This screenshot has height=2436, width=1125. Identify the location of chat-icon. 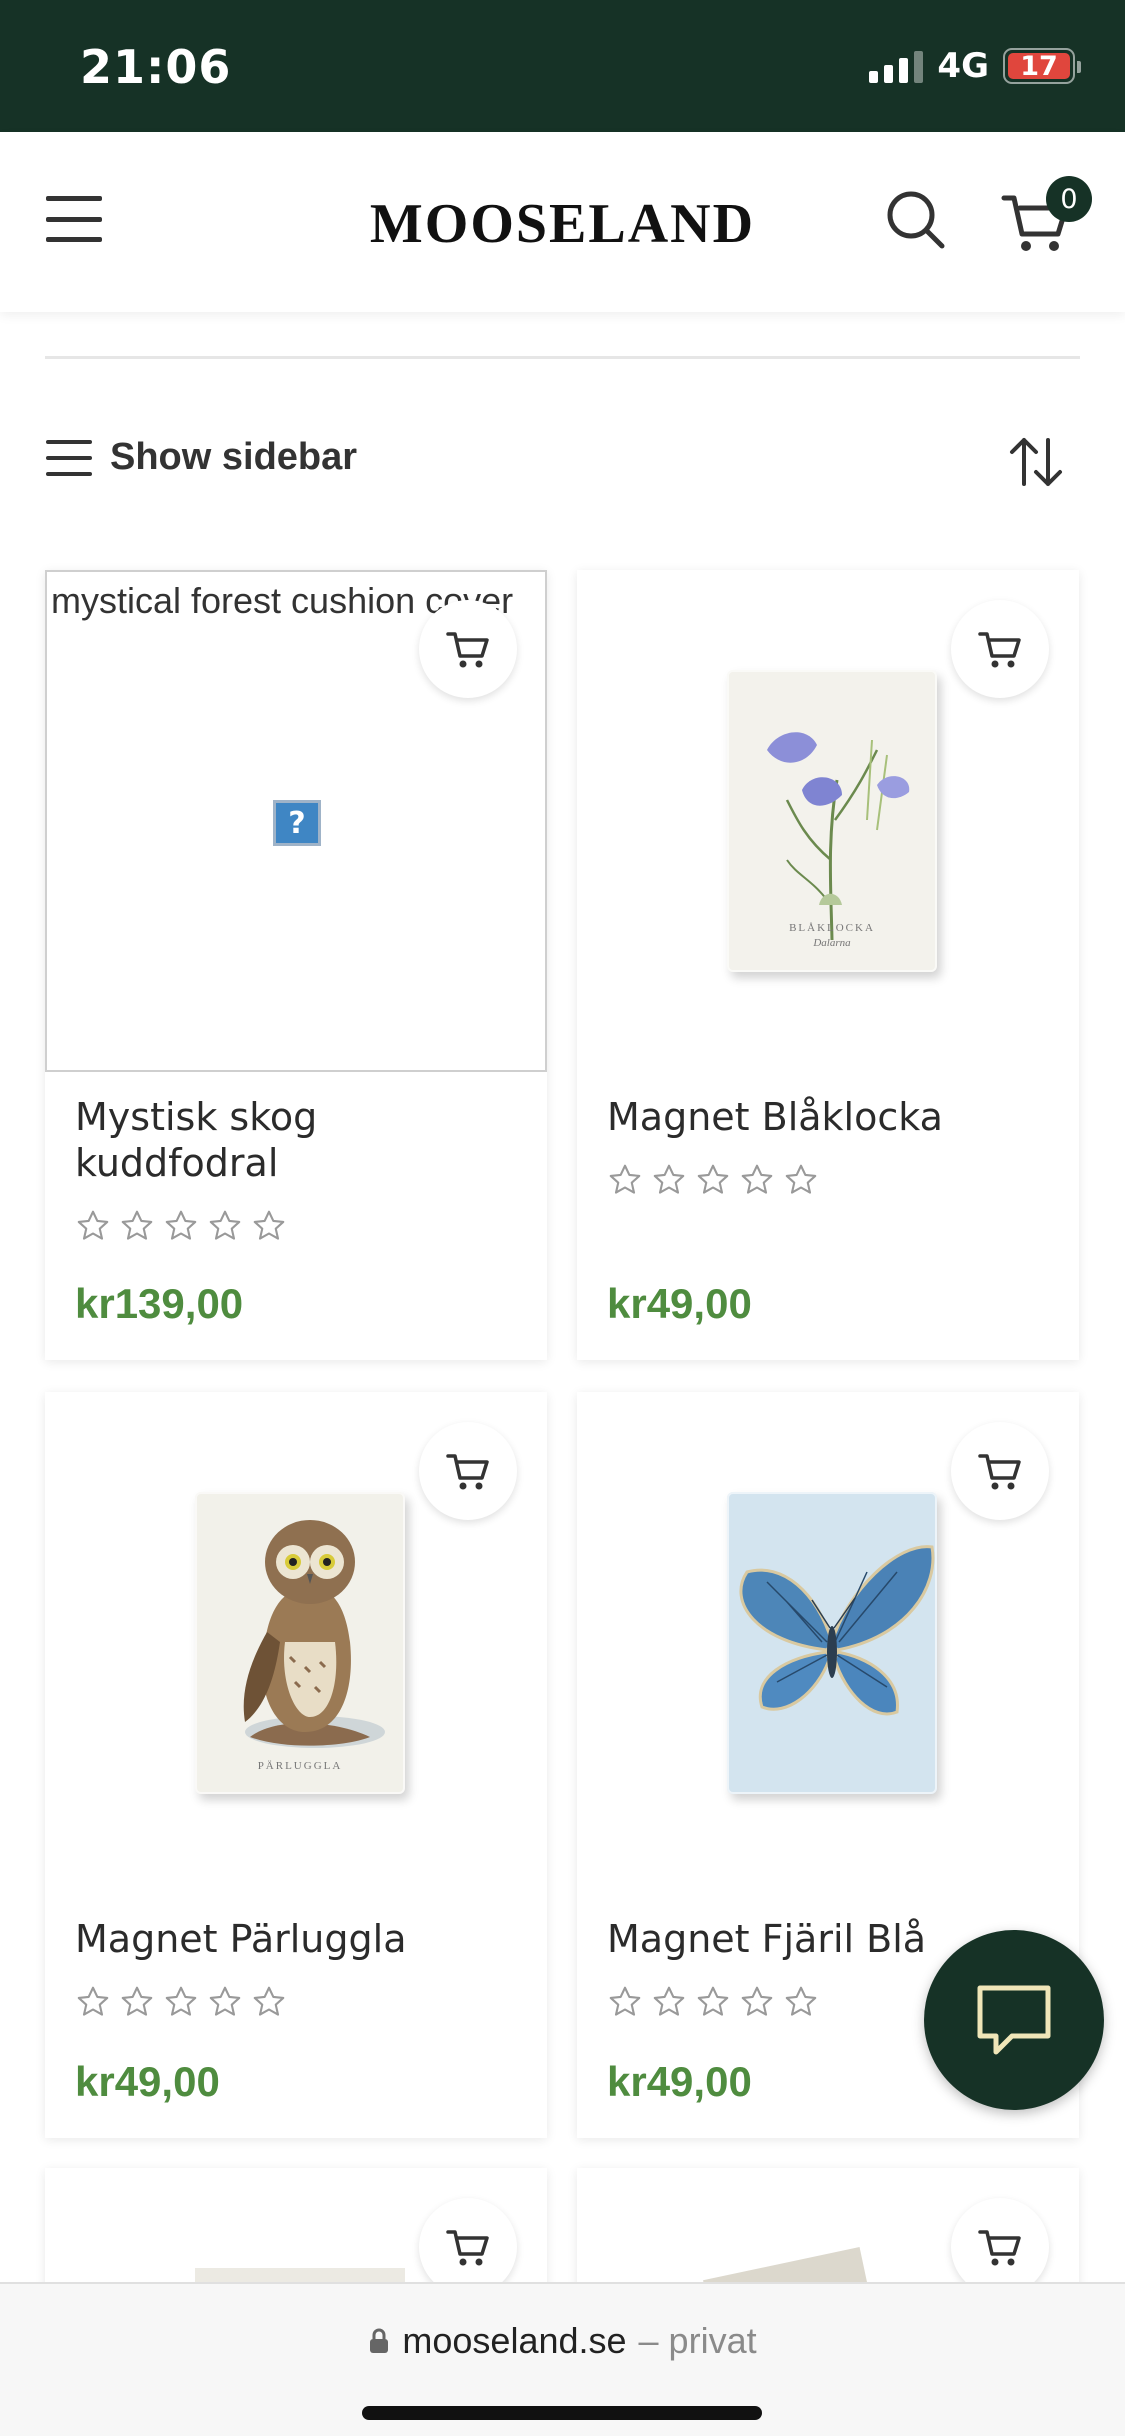
(1014, 2020).